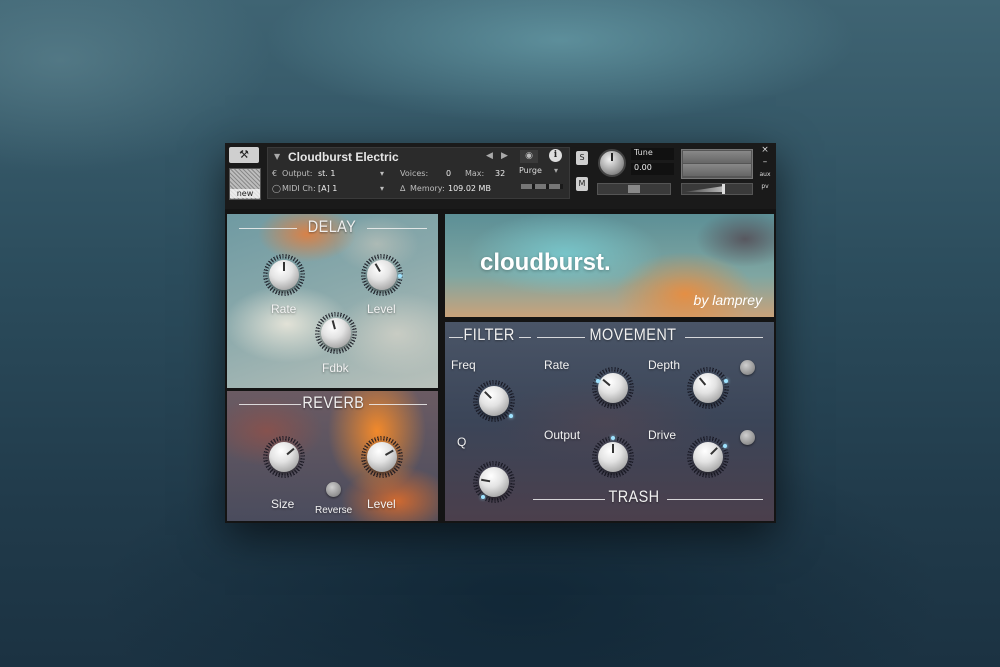 The width and height of the screenshot is (1000, 667). What do you see at coordinates (284, 309) in the screenshot?
I see `delay-rate-label: Rate` at bounding box center [284, 309].